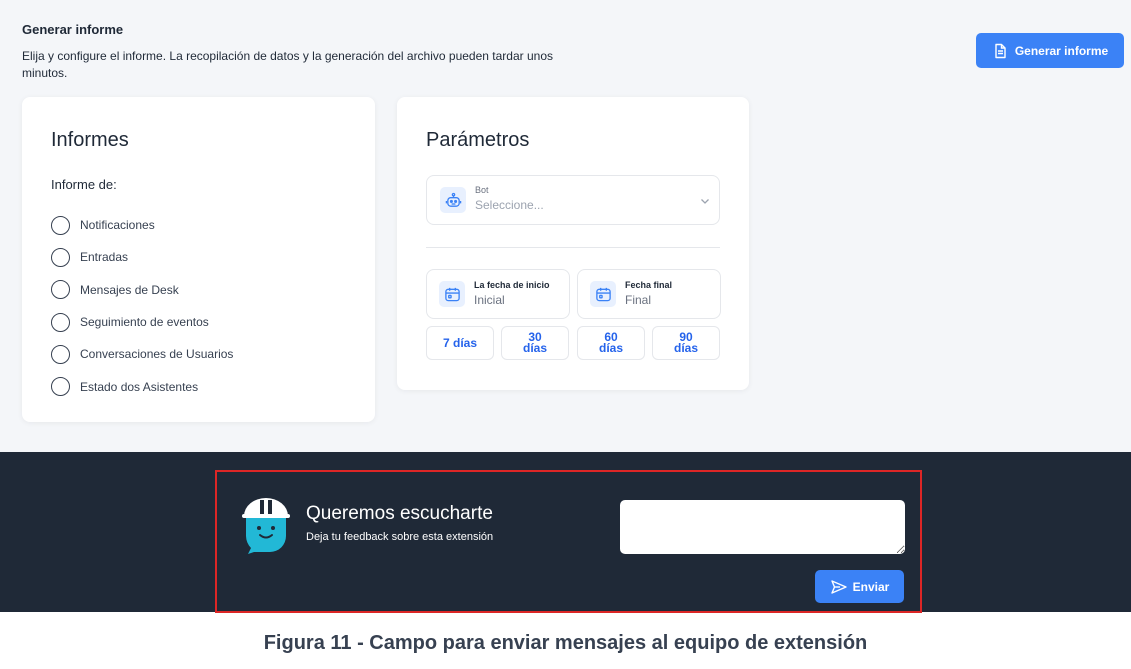 This screenshot has height=669, width=1131. What do you see at coordinates (649, 284) in the screenshot?
I see `end-date-label: Fecha final` at bounding box center [649, 284].